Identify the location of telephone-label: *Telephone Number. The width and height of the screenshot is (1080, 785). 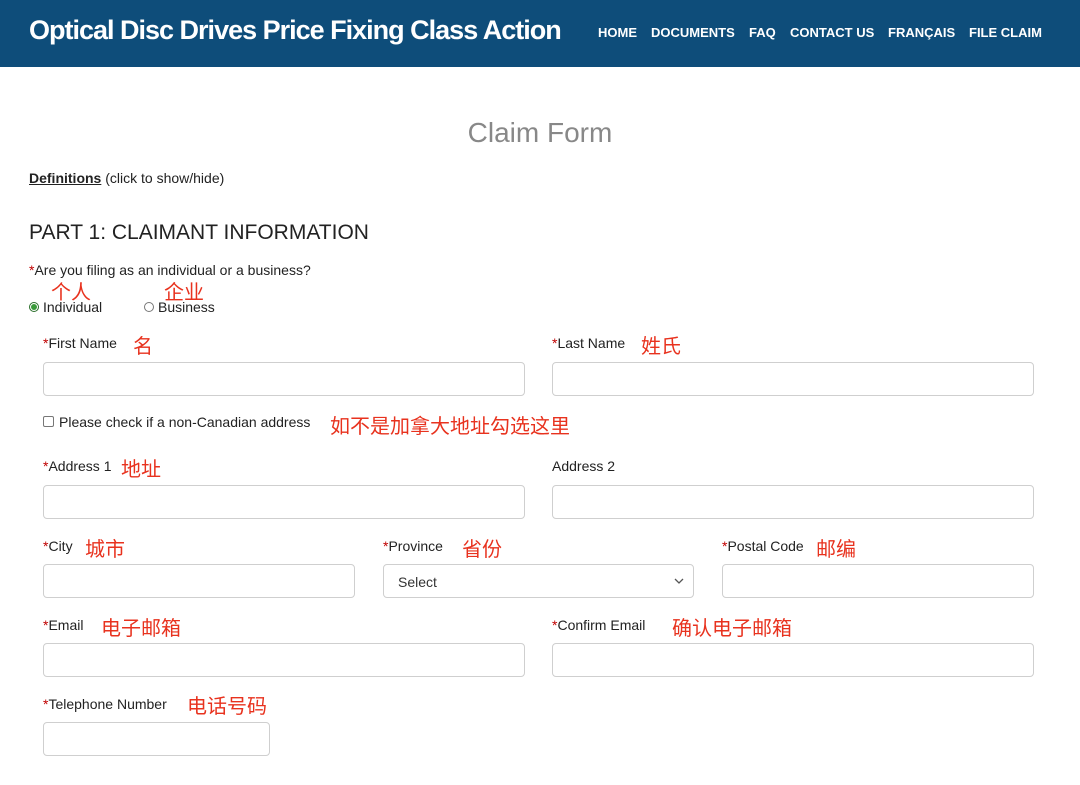
(105, 704).